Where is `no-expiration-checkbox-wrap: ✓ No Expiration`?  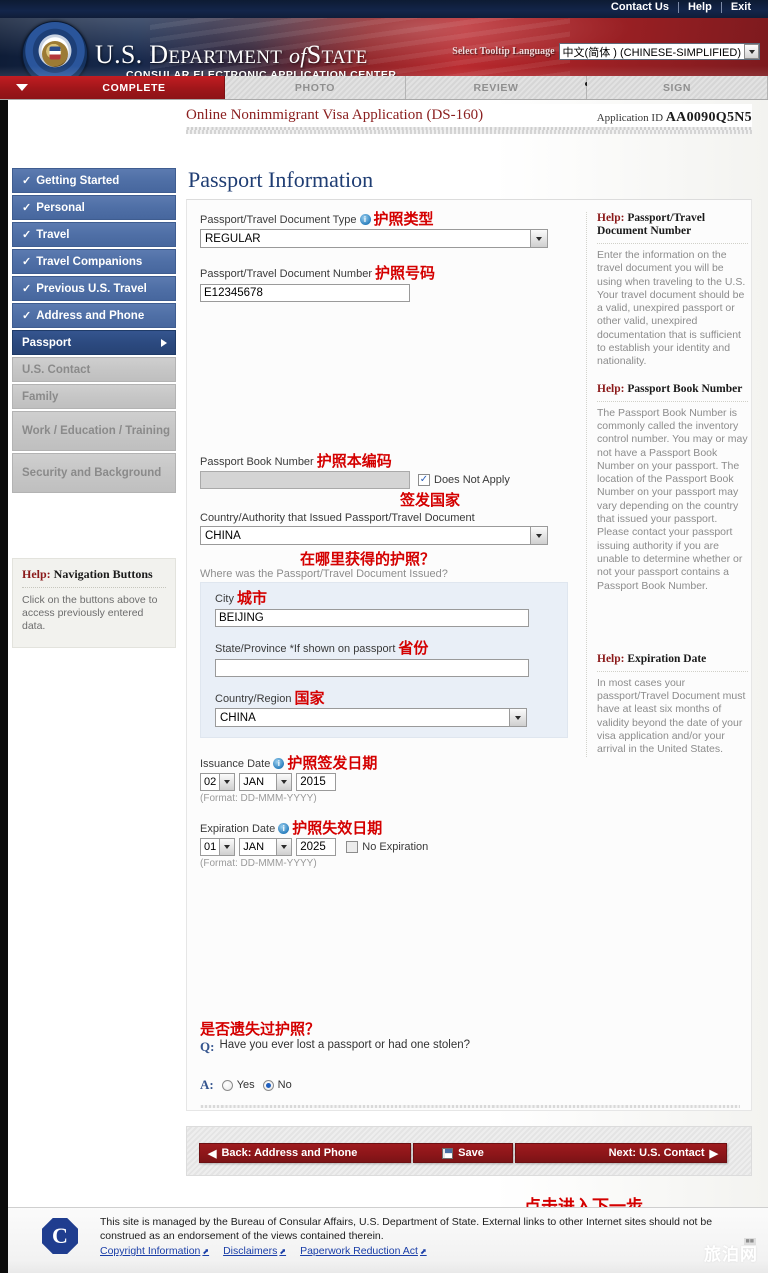 no-expiration-checkbox-wrap: ✓ No Expiration is located at coordinates (387, 847).